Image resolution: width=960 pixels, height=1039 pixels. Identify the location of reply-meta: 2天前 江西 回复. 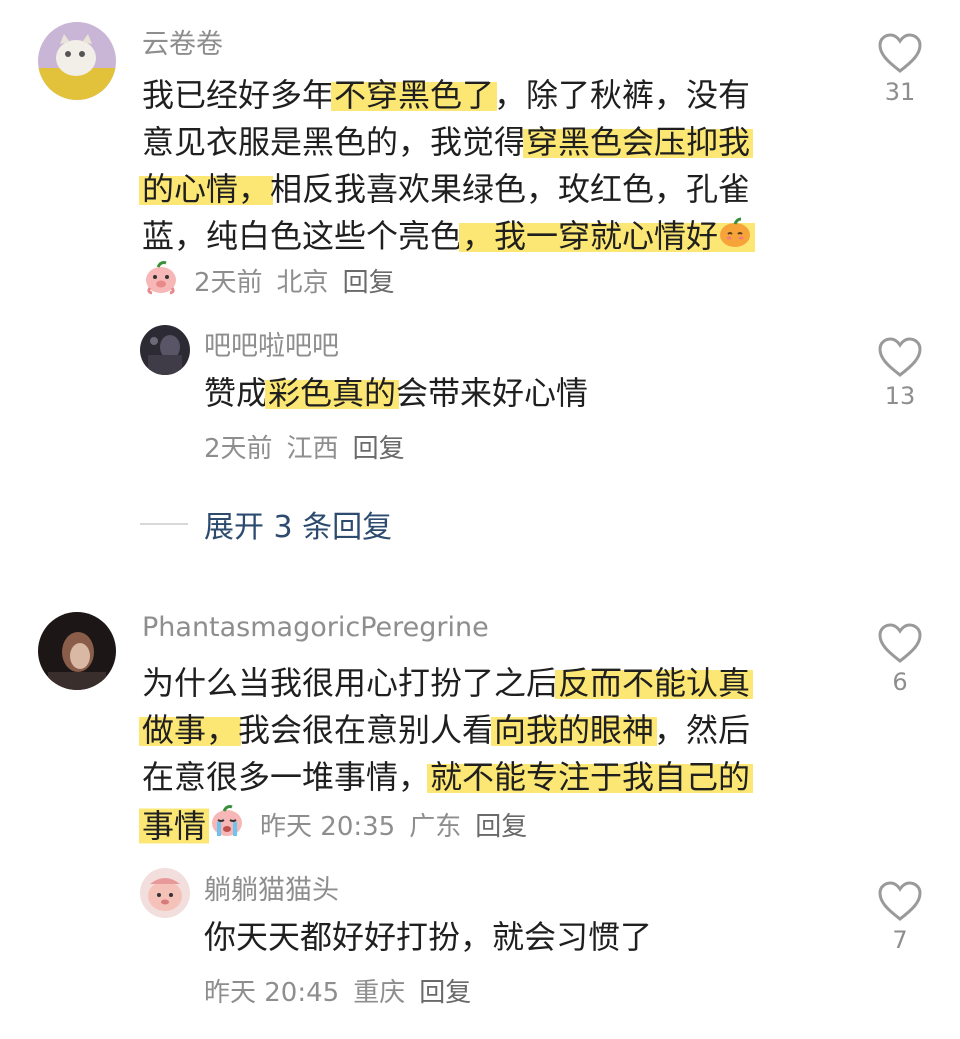
(304, 446).